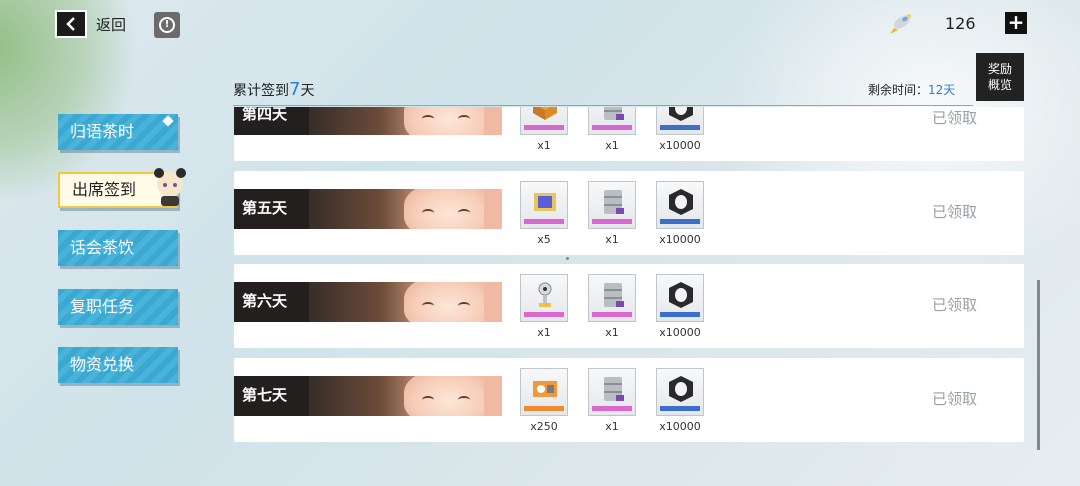 This screenshot has height=486, width=1080. Describe the element at coordinates (544, 205) in the screenshot. I see `chip-icon` at that location.